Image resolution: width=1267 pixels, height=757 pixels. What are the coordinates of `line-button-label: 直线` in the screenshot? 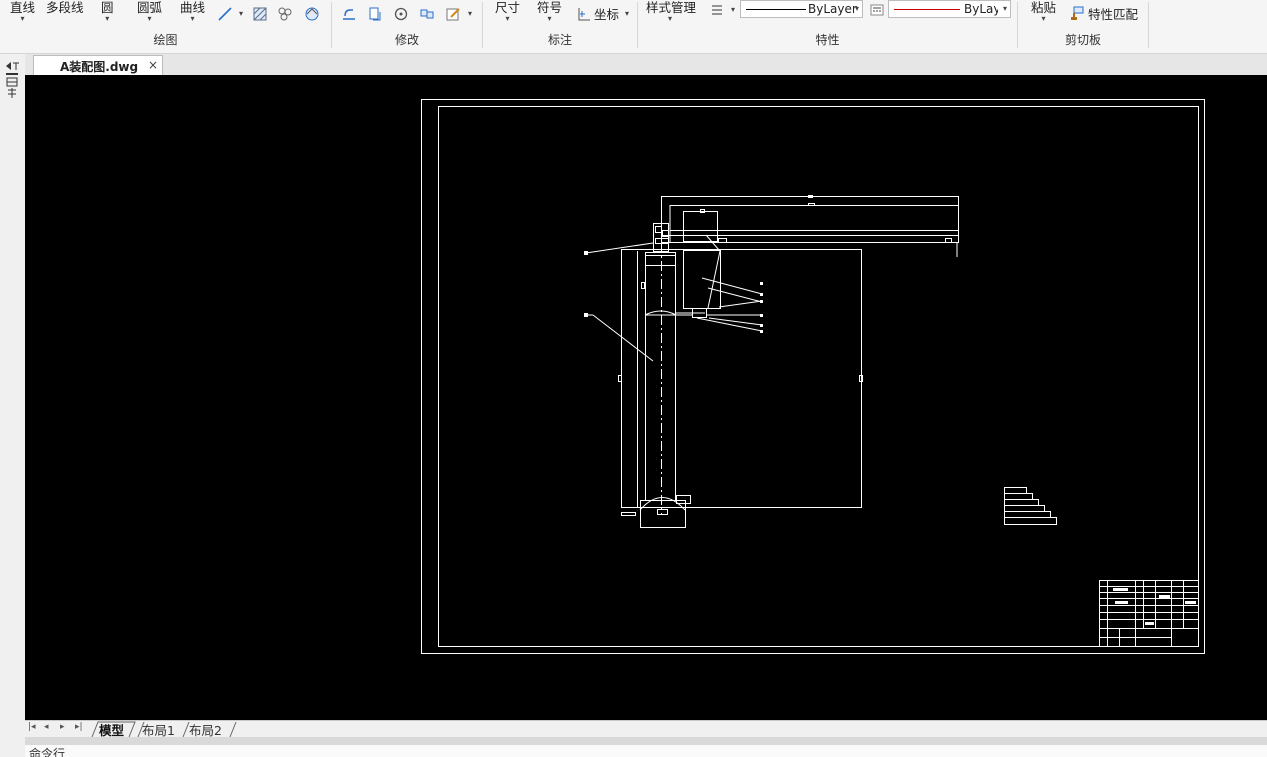 It's located at (23, 7).